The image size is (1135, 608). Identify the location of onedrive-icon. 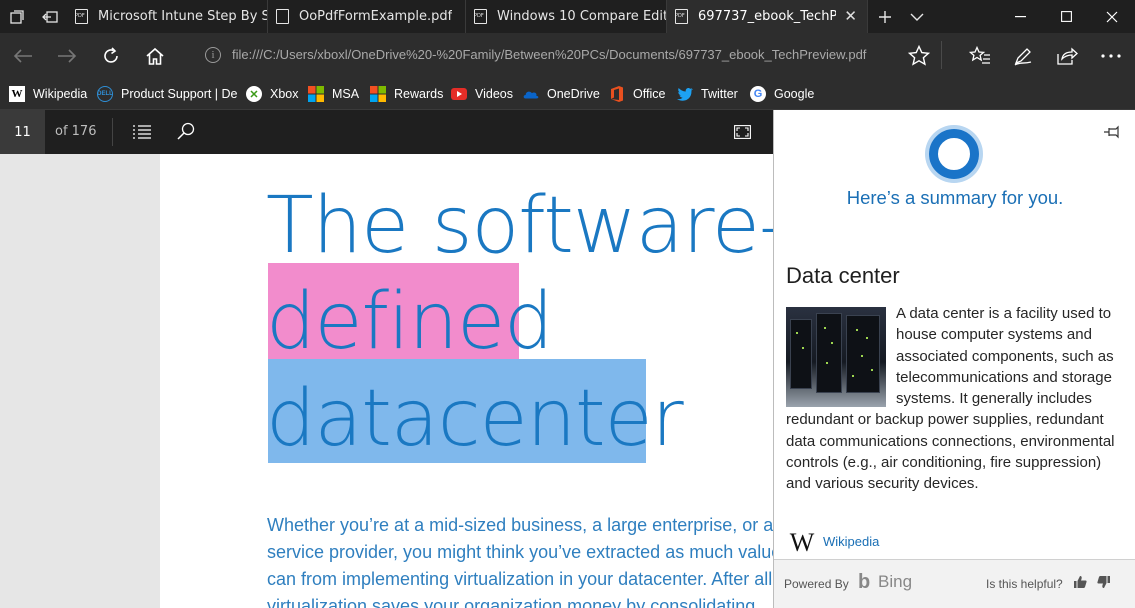
(531, 94).